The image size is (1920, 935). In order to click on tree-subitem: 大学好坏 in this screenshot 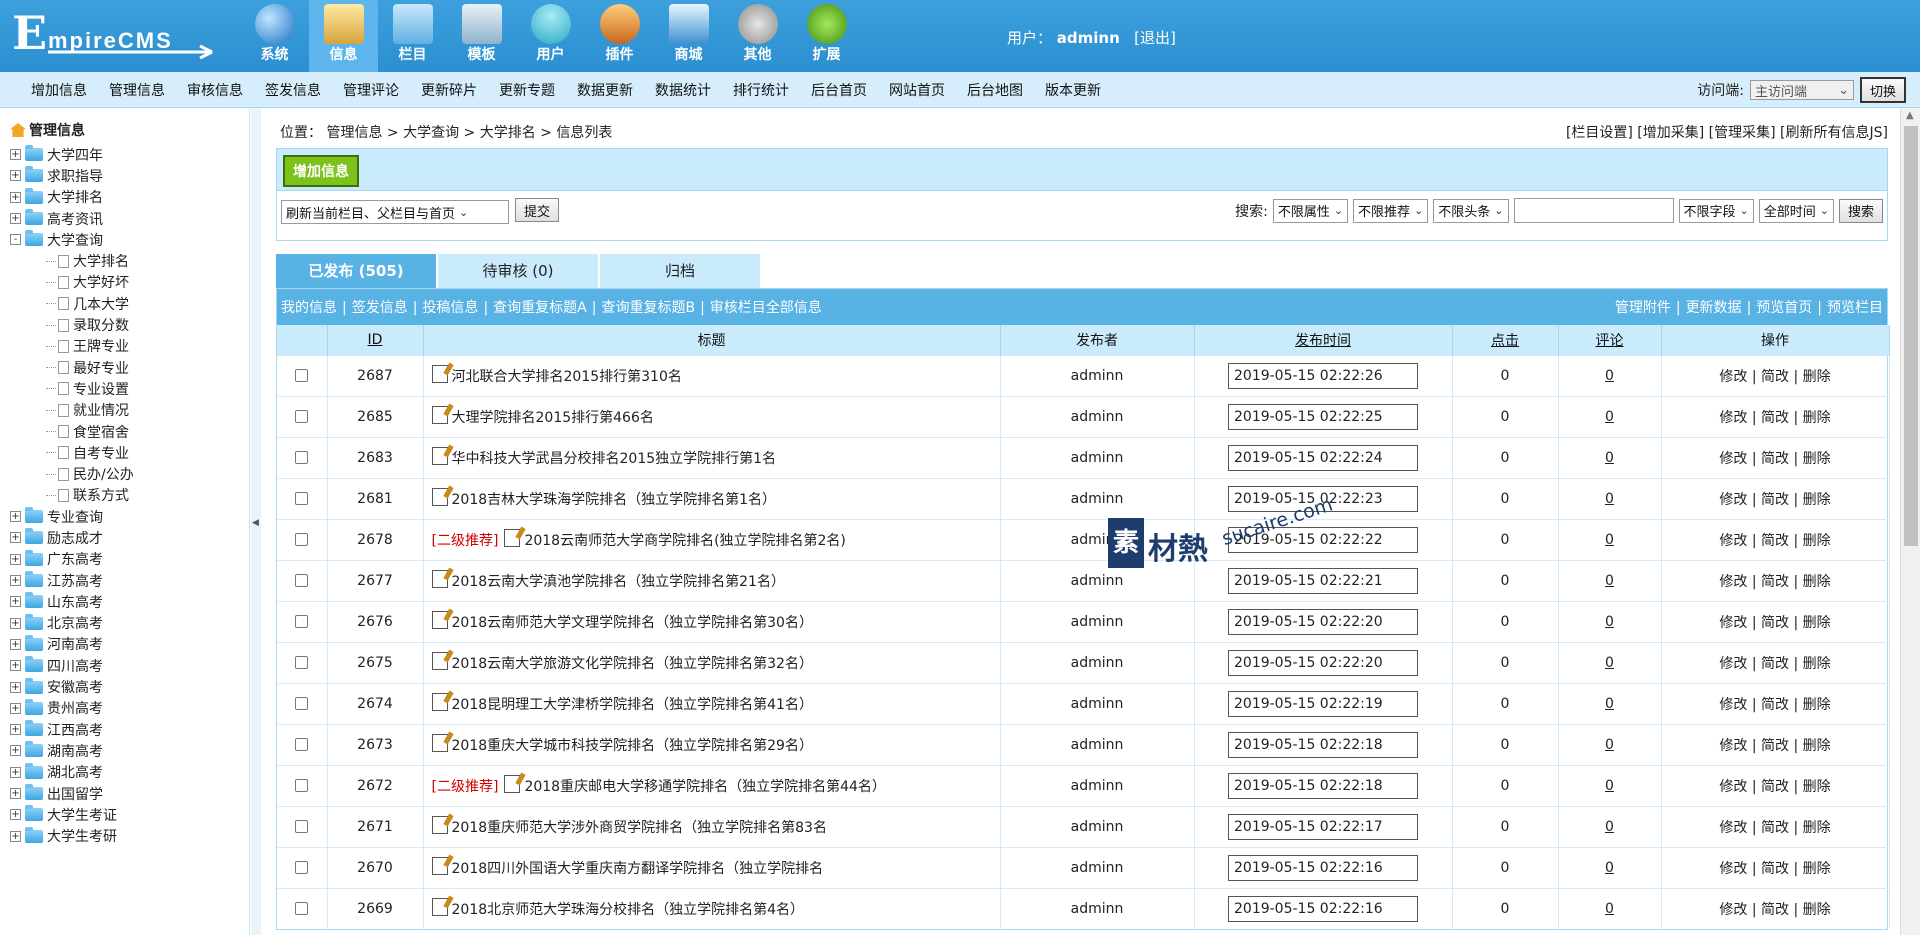, I will do `click(72, 282)`.